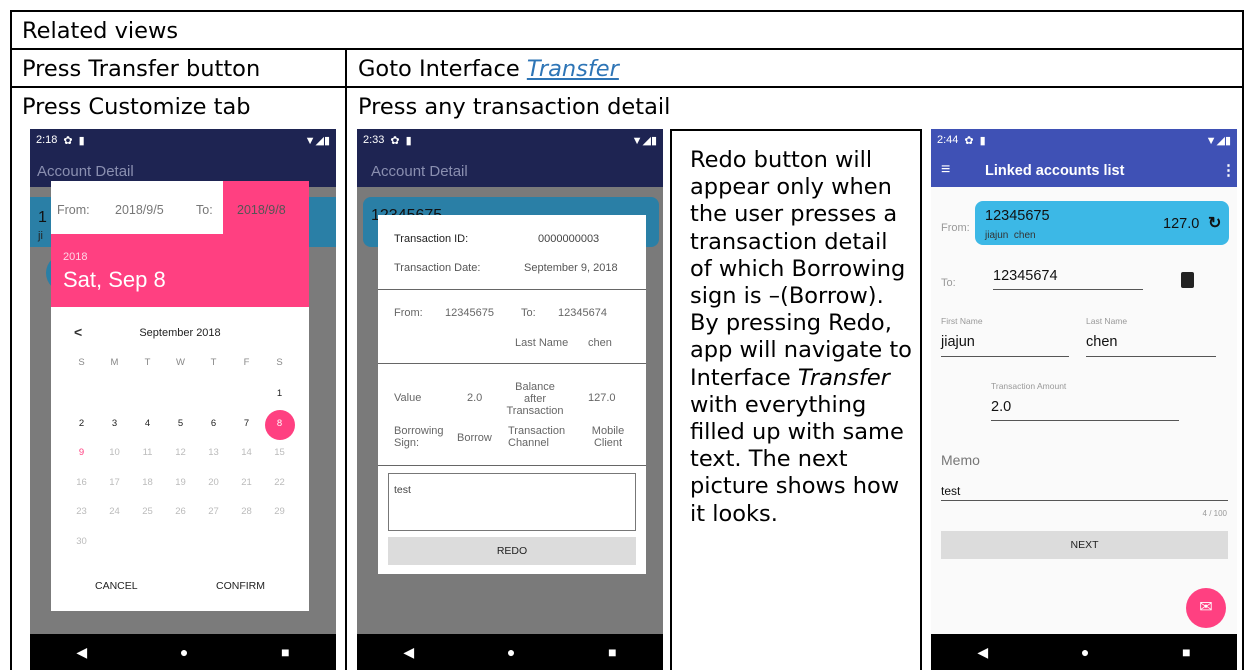  What do you see at coordinates (246, 511) in the screenshot?
I see `calendar-day: 28` at bounding box center [246, 511].